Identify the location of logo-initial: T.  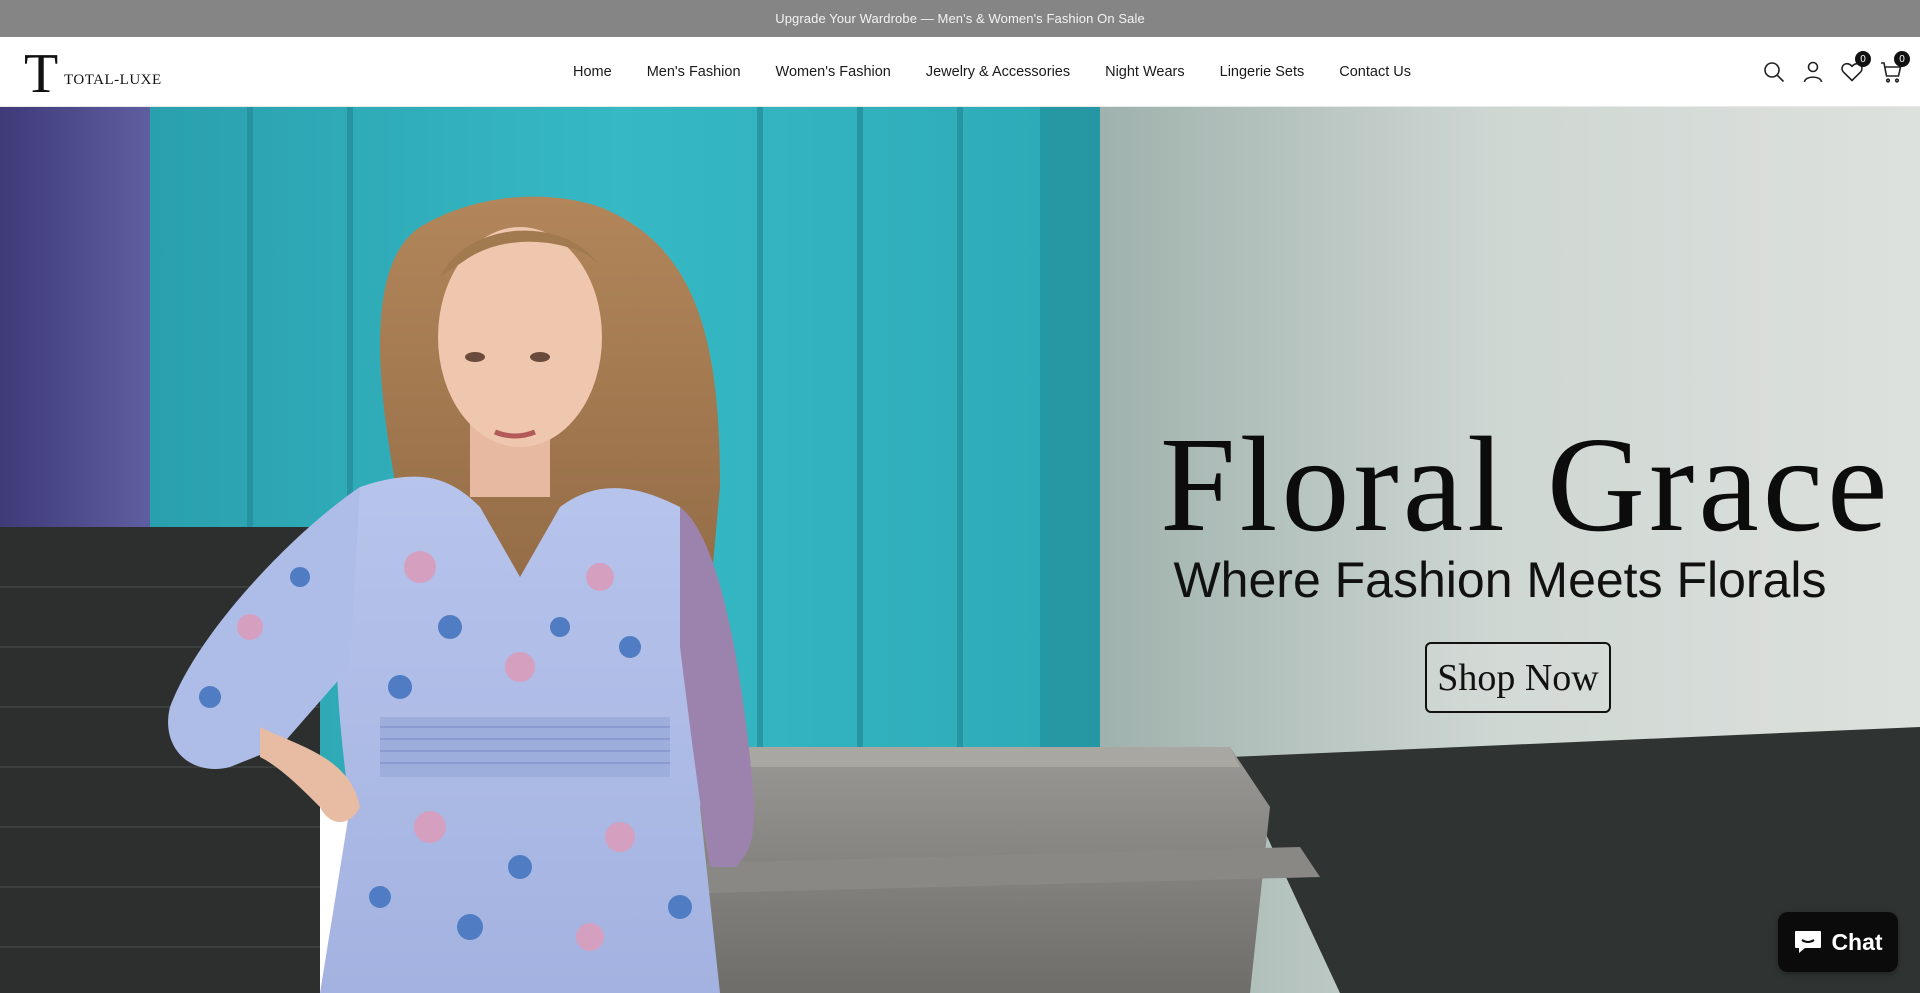
(41, 72).